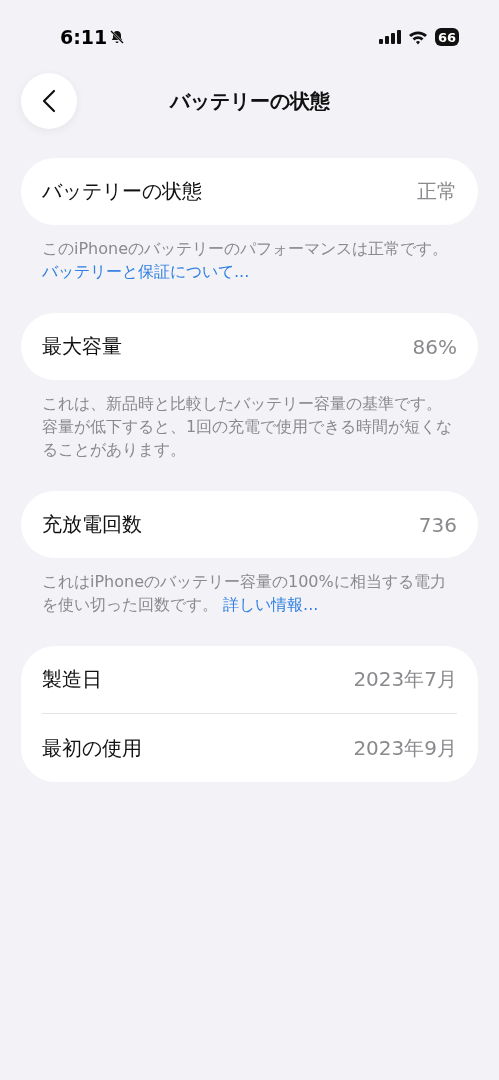 Image resolution: width=499 pixels, height=1080 pixels. I want to click on row-label: 製造日, so click(72, 679).